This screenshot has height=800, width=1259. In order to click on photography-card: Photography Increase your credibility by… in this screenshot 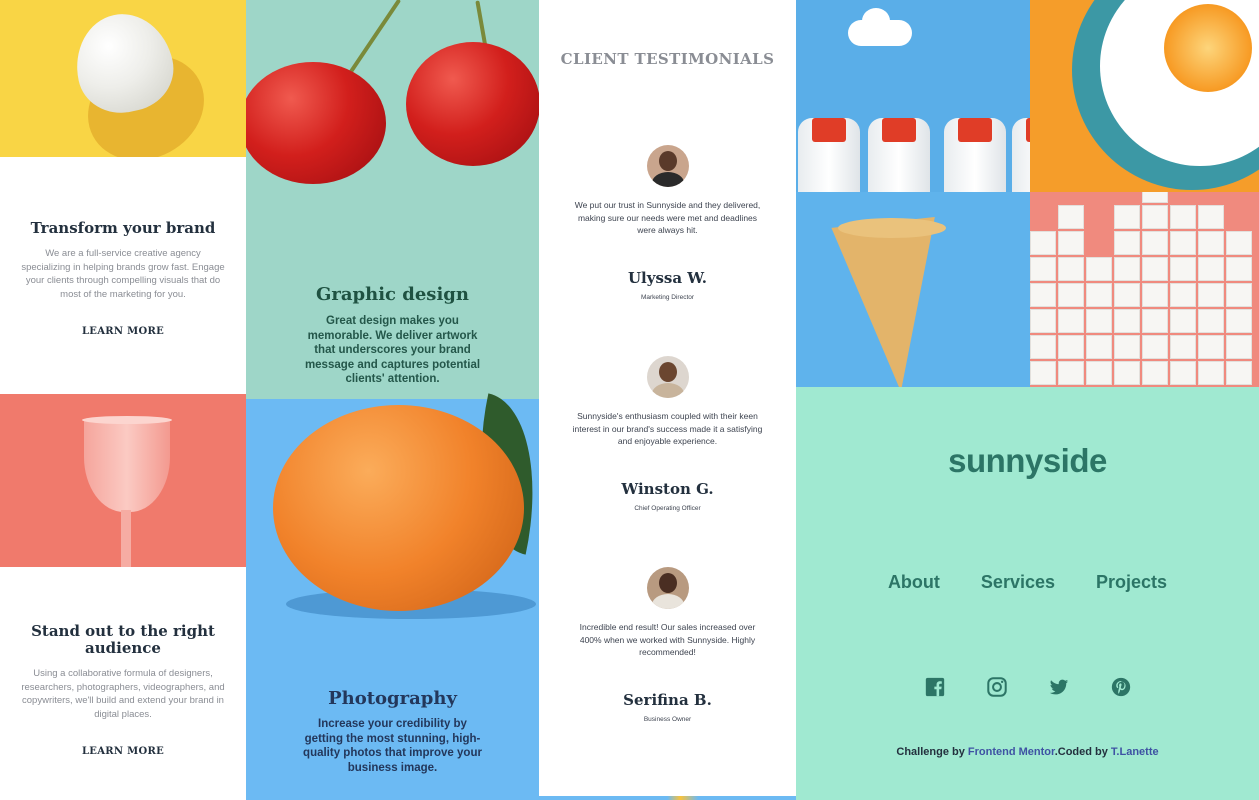, I will do `click(392, 596)`.